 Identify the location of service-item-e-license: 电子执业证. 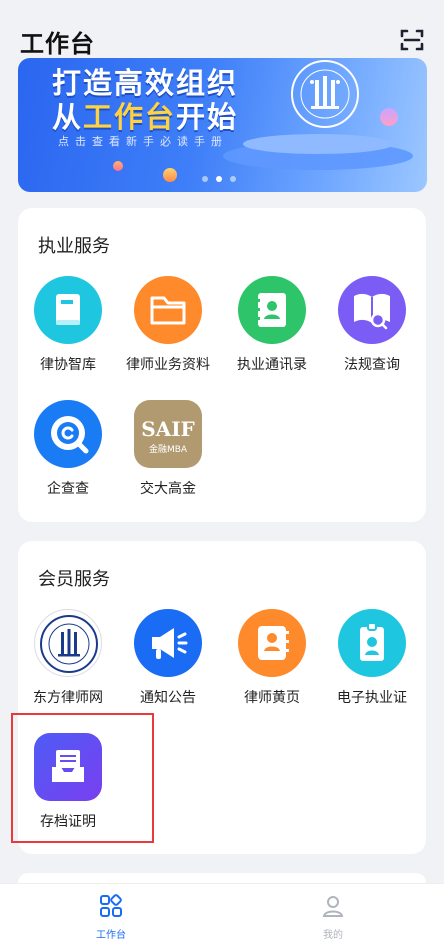
(372, 658).